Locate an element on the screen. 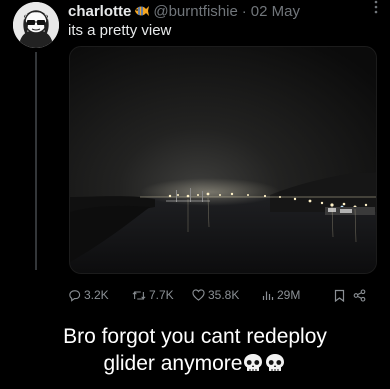  tropical-fish-icon is located at coordinates (141, 11).